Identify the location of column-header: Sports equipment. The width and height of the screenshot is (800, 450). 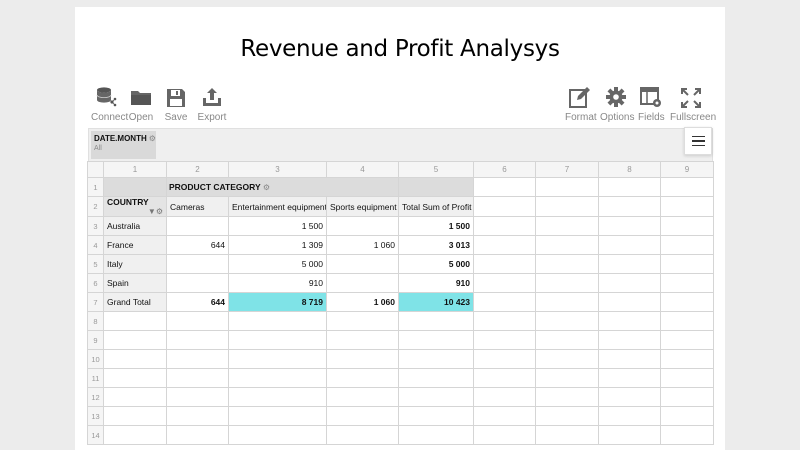
(362, 206).